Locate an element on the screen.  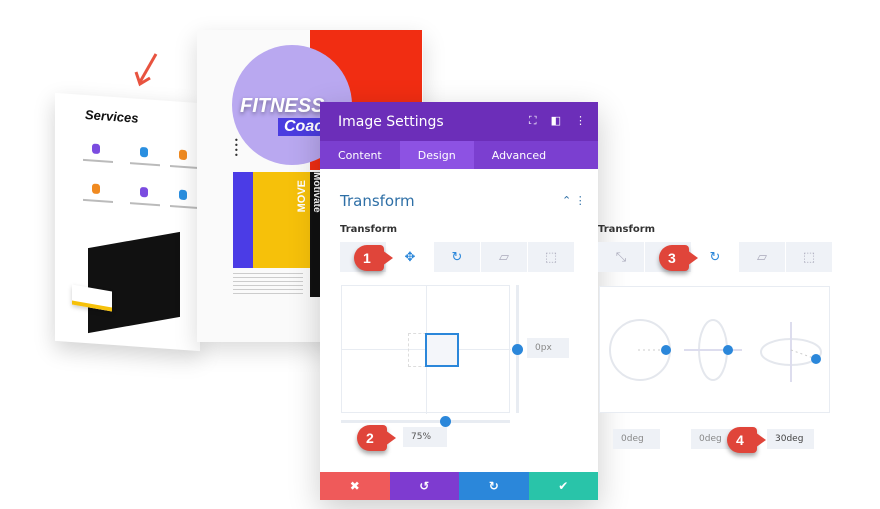
callout-1: 1 is located at coordinates (373, 258).